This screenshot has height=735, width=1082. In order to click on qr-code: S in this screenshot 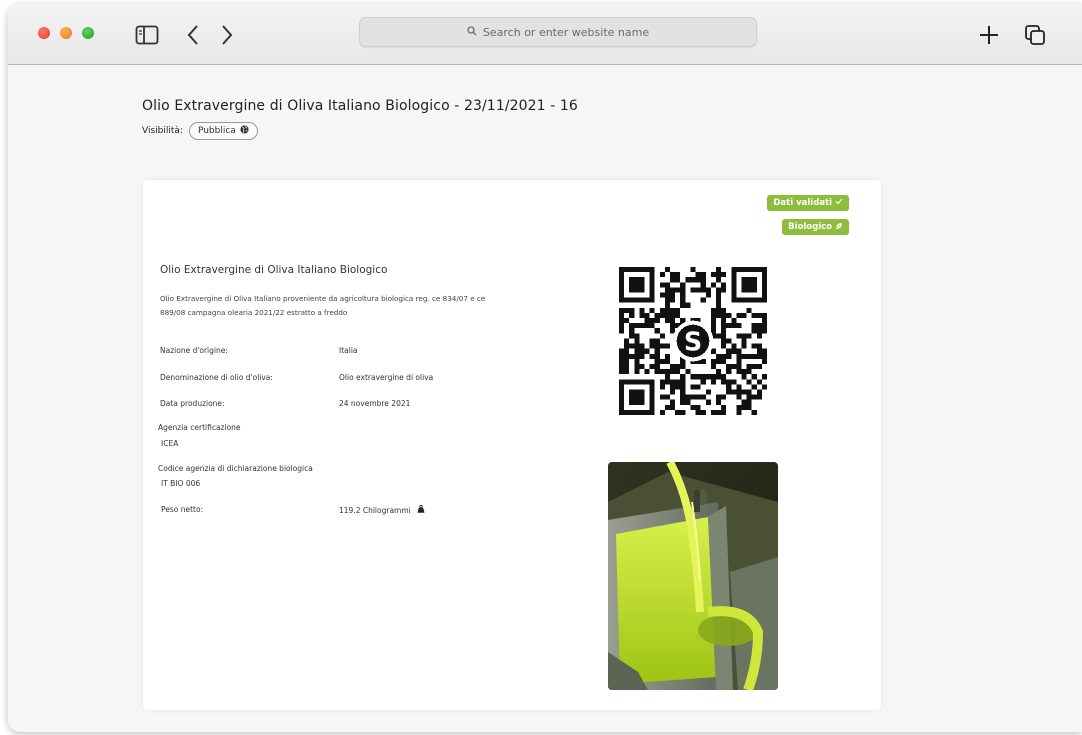, I will do `click(693, 341)`.